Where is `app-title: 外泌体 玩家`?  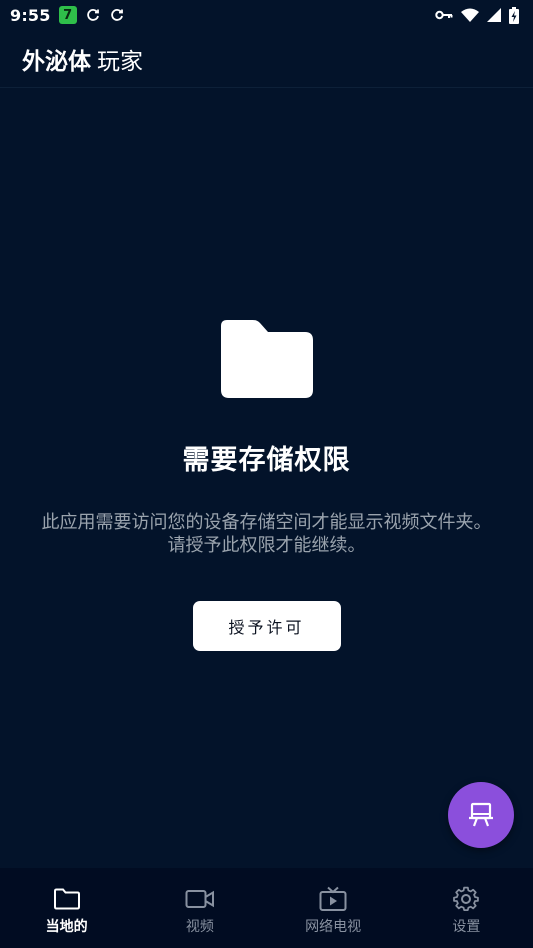
app-title: 外泌体 玩家 is located at coordinates (82, 59).